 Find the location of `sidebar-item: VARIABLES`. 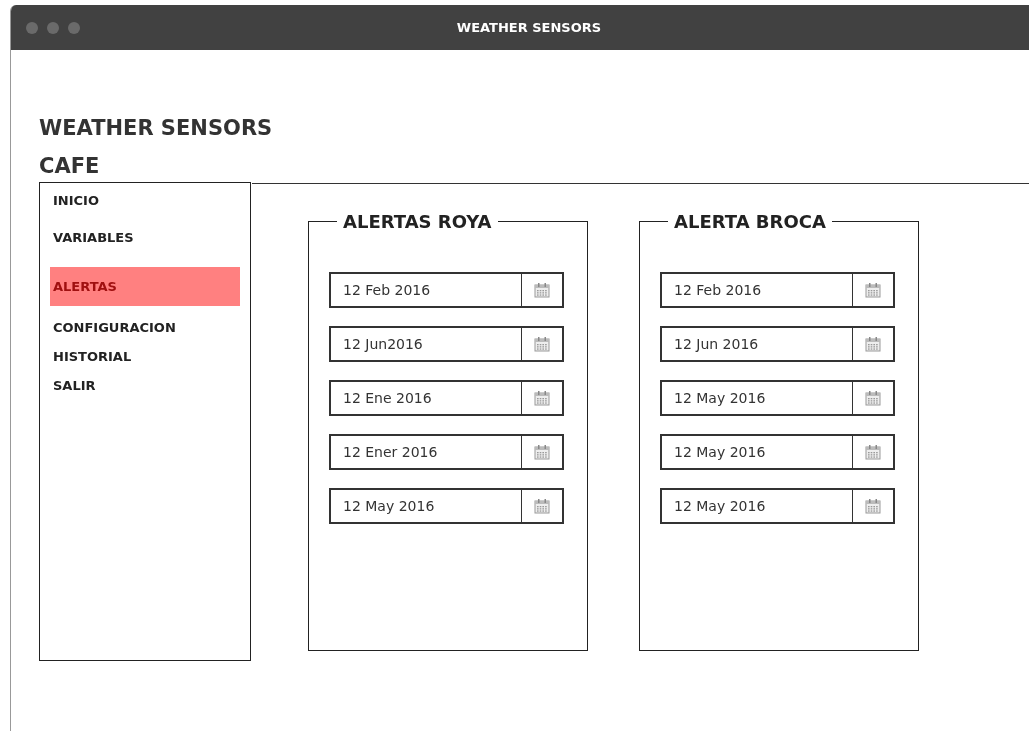

sidebar-item: VARIABLES is located at coordinates (145, 237).